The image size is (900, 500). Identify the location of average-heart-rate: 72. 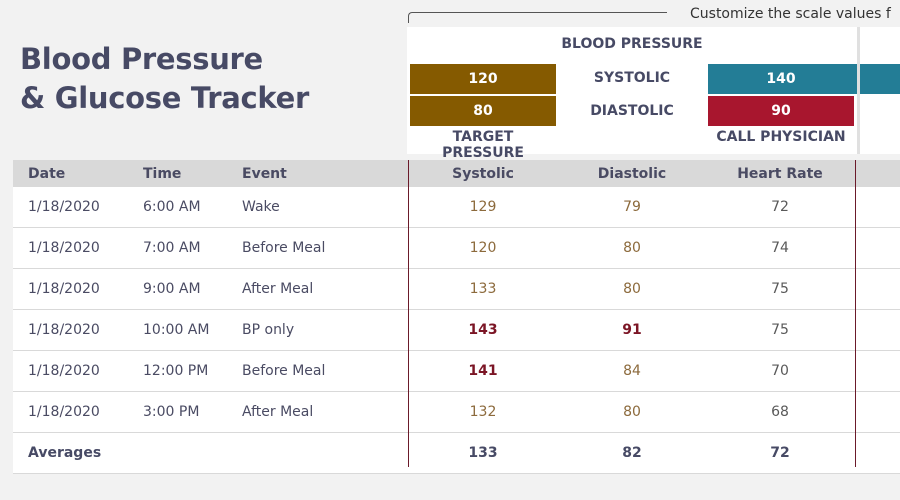
(780, 453).